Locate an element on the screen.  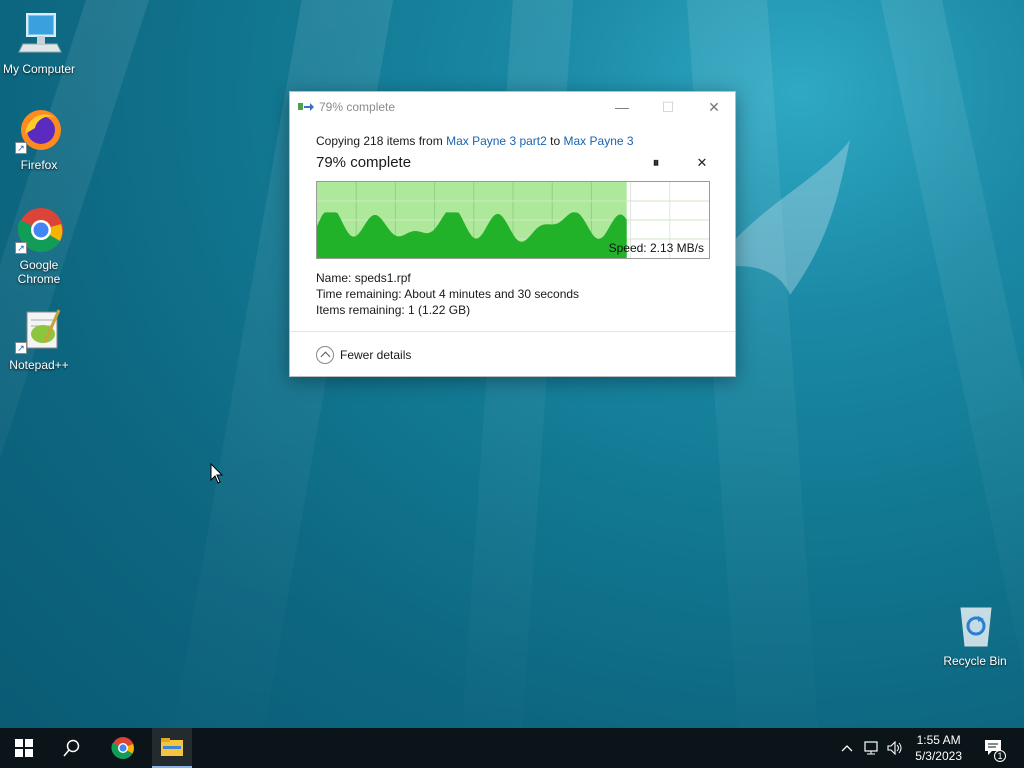
dialog-titlebar: 79% complete — ☐ ✕ is located at coordinates (512, 107).